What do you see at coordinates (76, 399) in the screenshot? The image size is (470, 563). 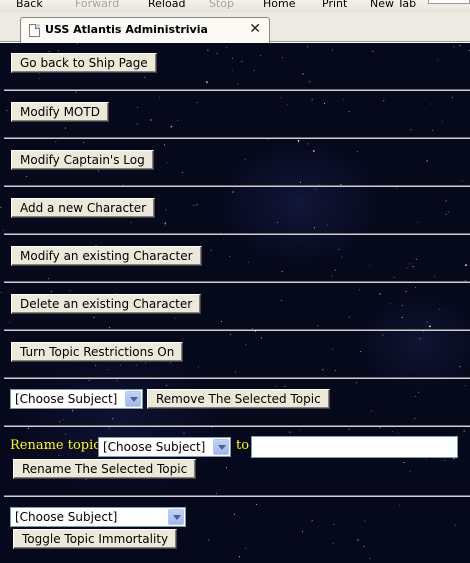 I see `remove-topic-subject-select: [Choose Subject]` at bounding box center [76, 399].